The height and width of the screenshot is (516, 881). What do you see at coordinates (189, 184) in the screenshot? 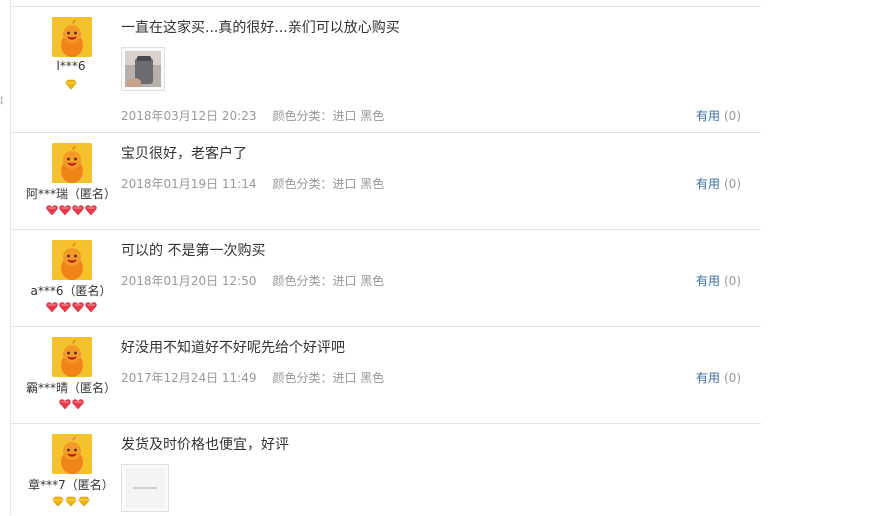
I see `review-date: 2018年01月19日 11:14` at bounding box center [189, 184].